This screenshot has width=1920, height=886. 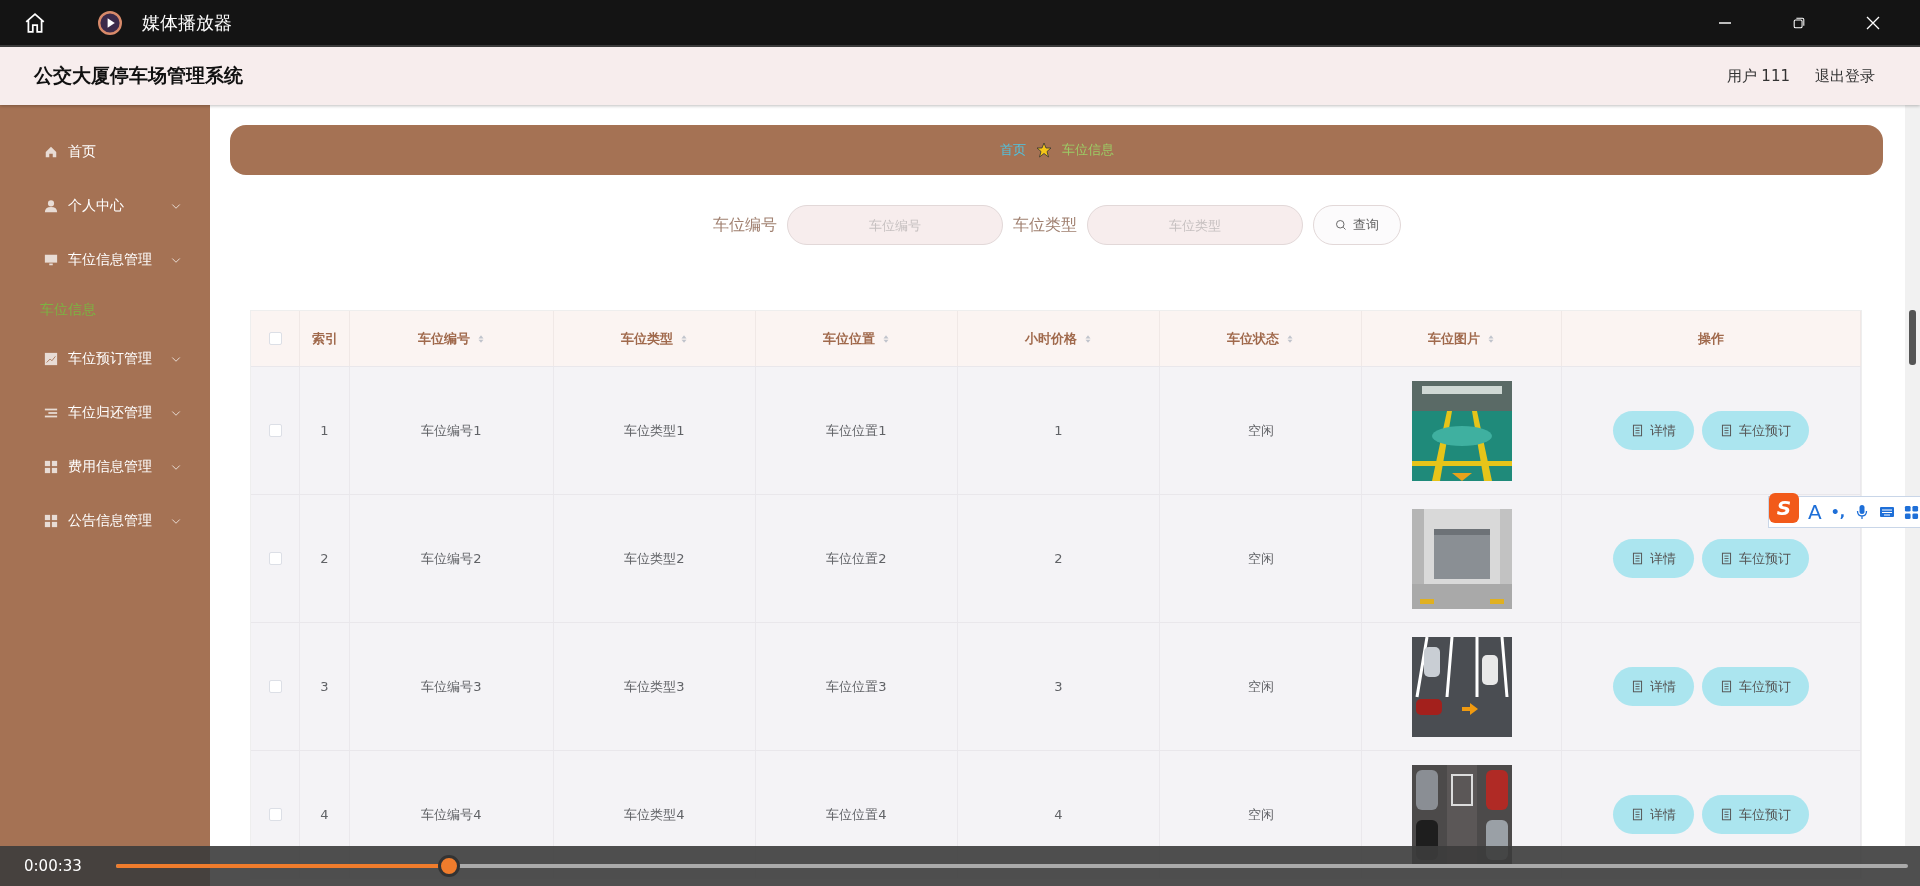 I want to click on ime-mode: A, so click(x=1815, y=512).